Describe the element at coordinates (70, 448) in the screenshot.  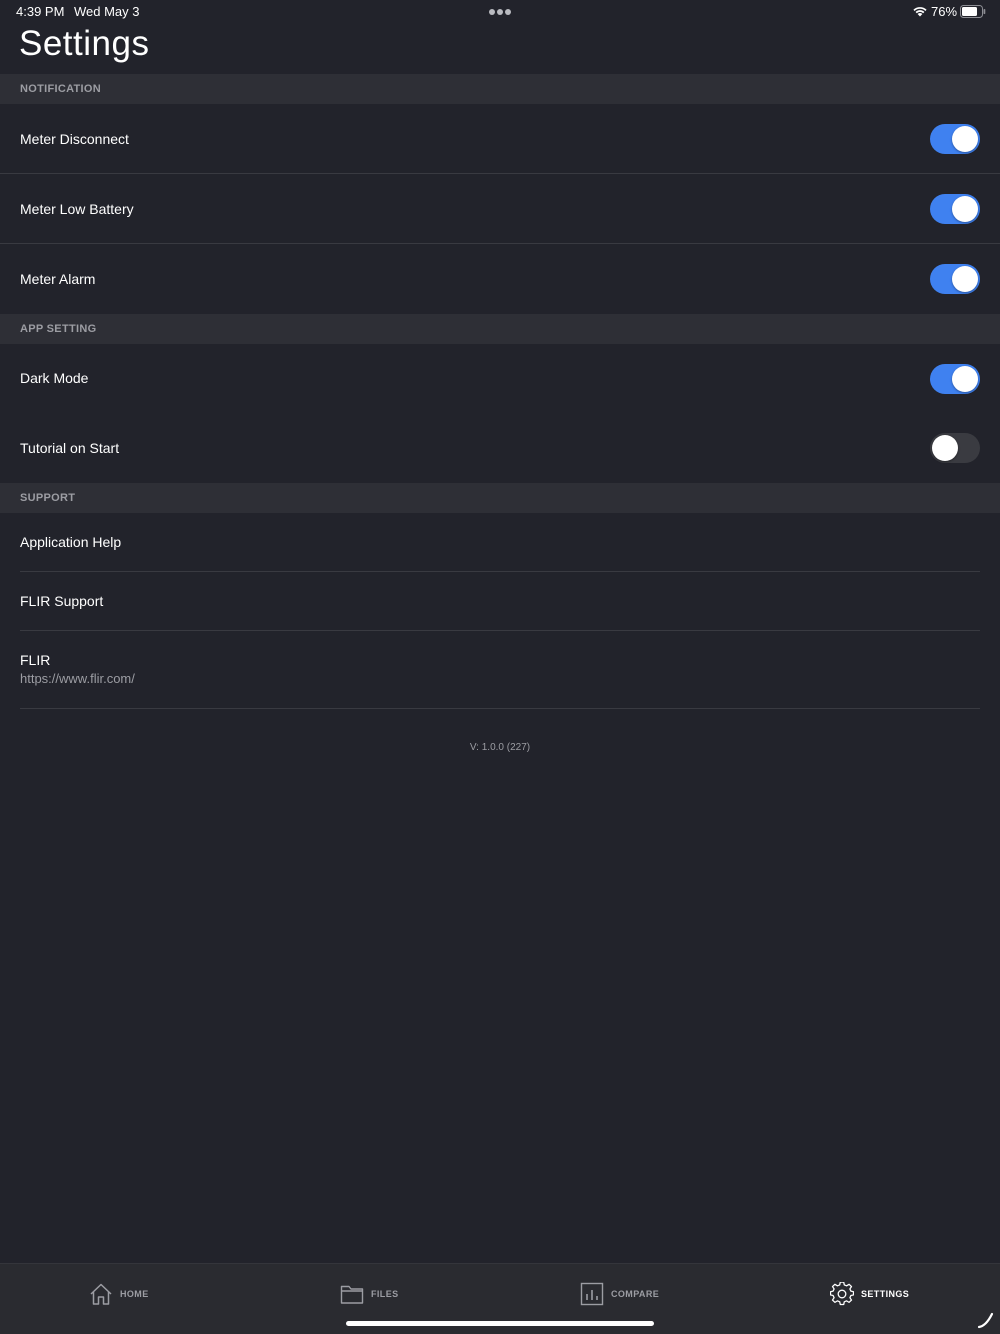
I see `tutorial-on-start-label: Tutorial on Start` at that location.